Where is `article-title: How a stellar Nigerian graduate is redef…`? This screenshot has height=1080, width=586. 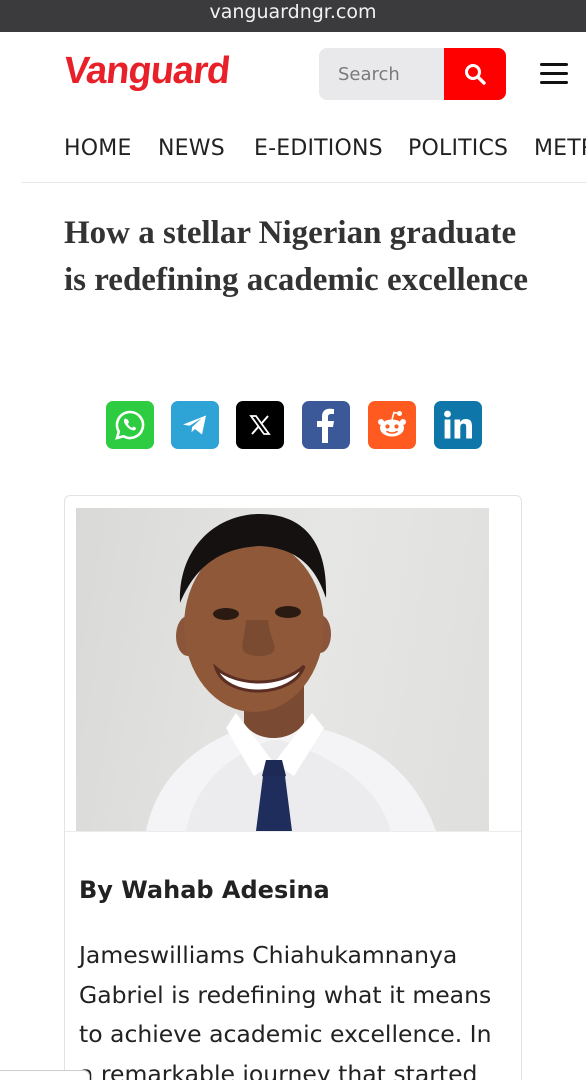
article-title: How a stellar Nigerian graduate is redef… is located at coordinates (296, 256).